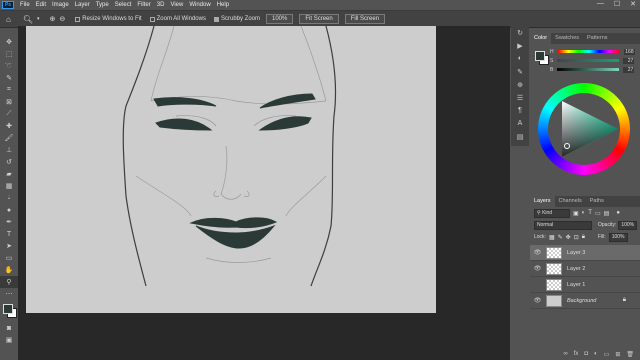 This screenshot has width=640, height=360. What do you see at coordinates (28, 19) in the screenshot?
I see `zoom-tool-icon: 🔍︎` at bounding box center [28, 19].